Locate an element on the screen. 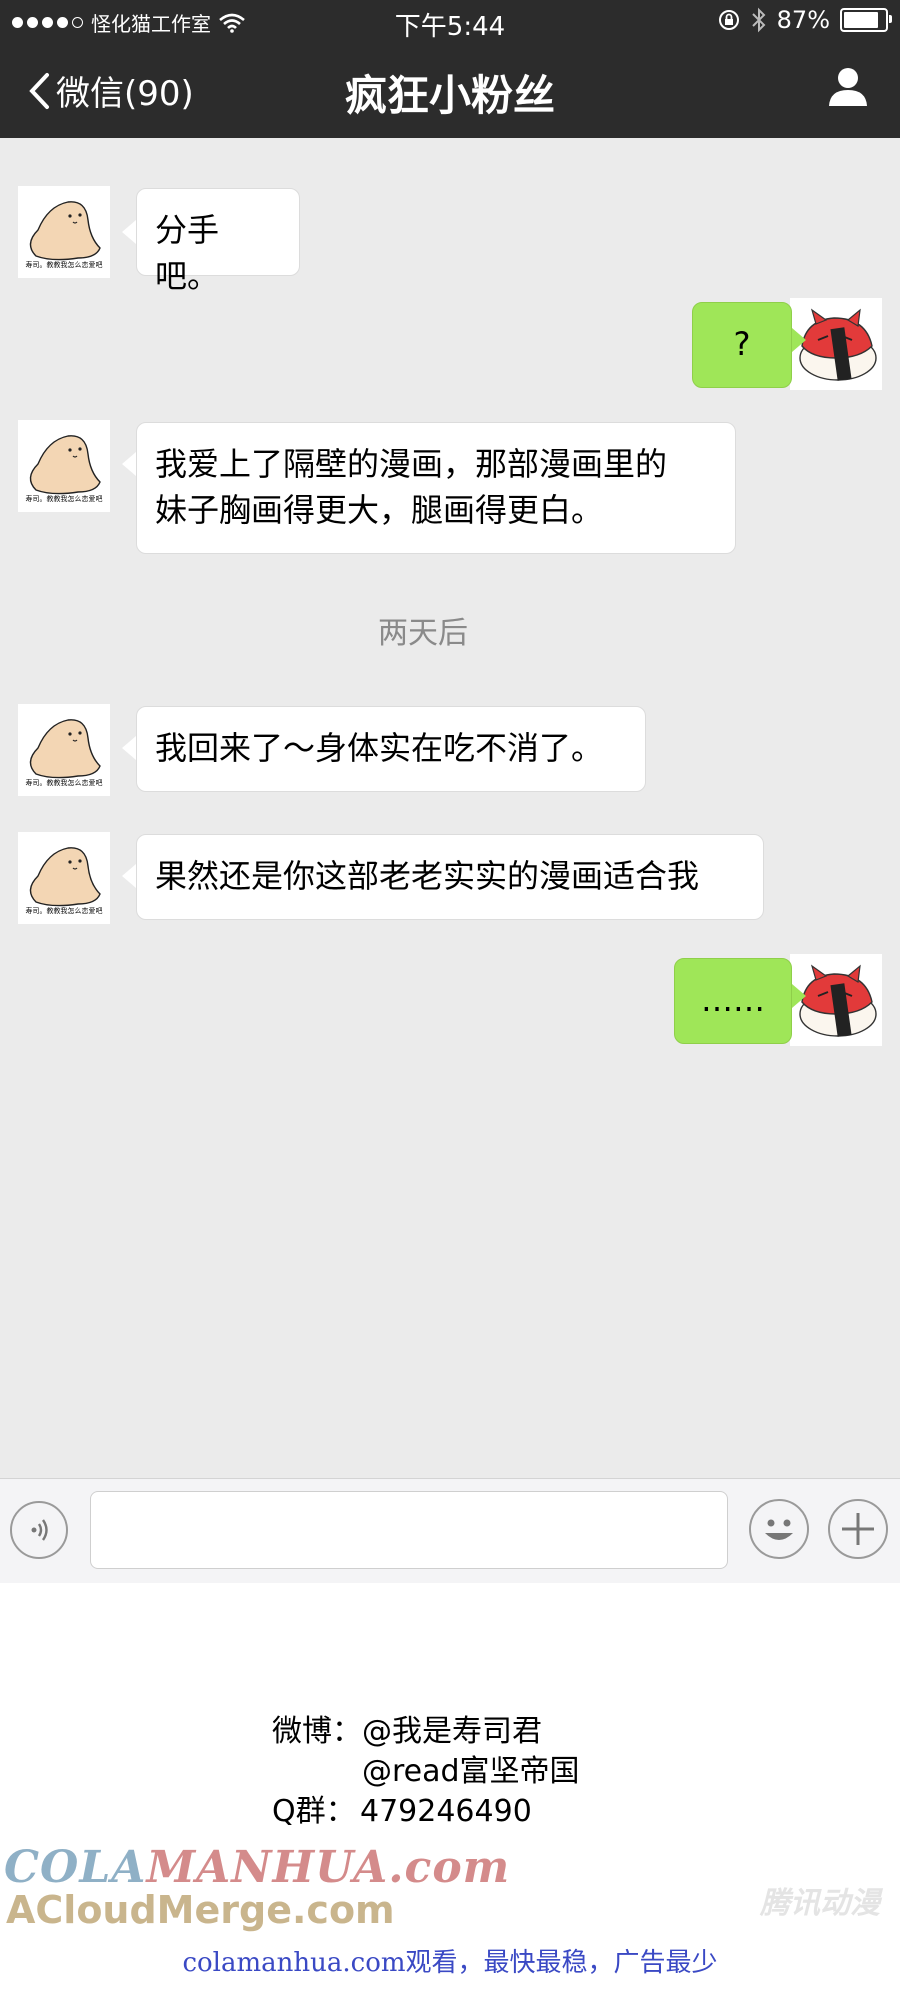 The width and height of the screenshot is (900, 1996). nav-bar: 微信(90) 疯狂小粉丝 is located at coordinates (450, 91).